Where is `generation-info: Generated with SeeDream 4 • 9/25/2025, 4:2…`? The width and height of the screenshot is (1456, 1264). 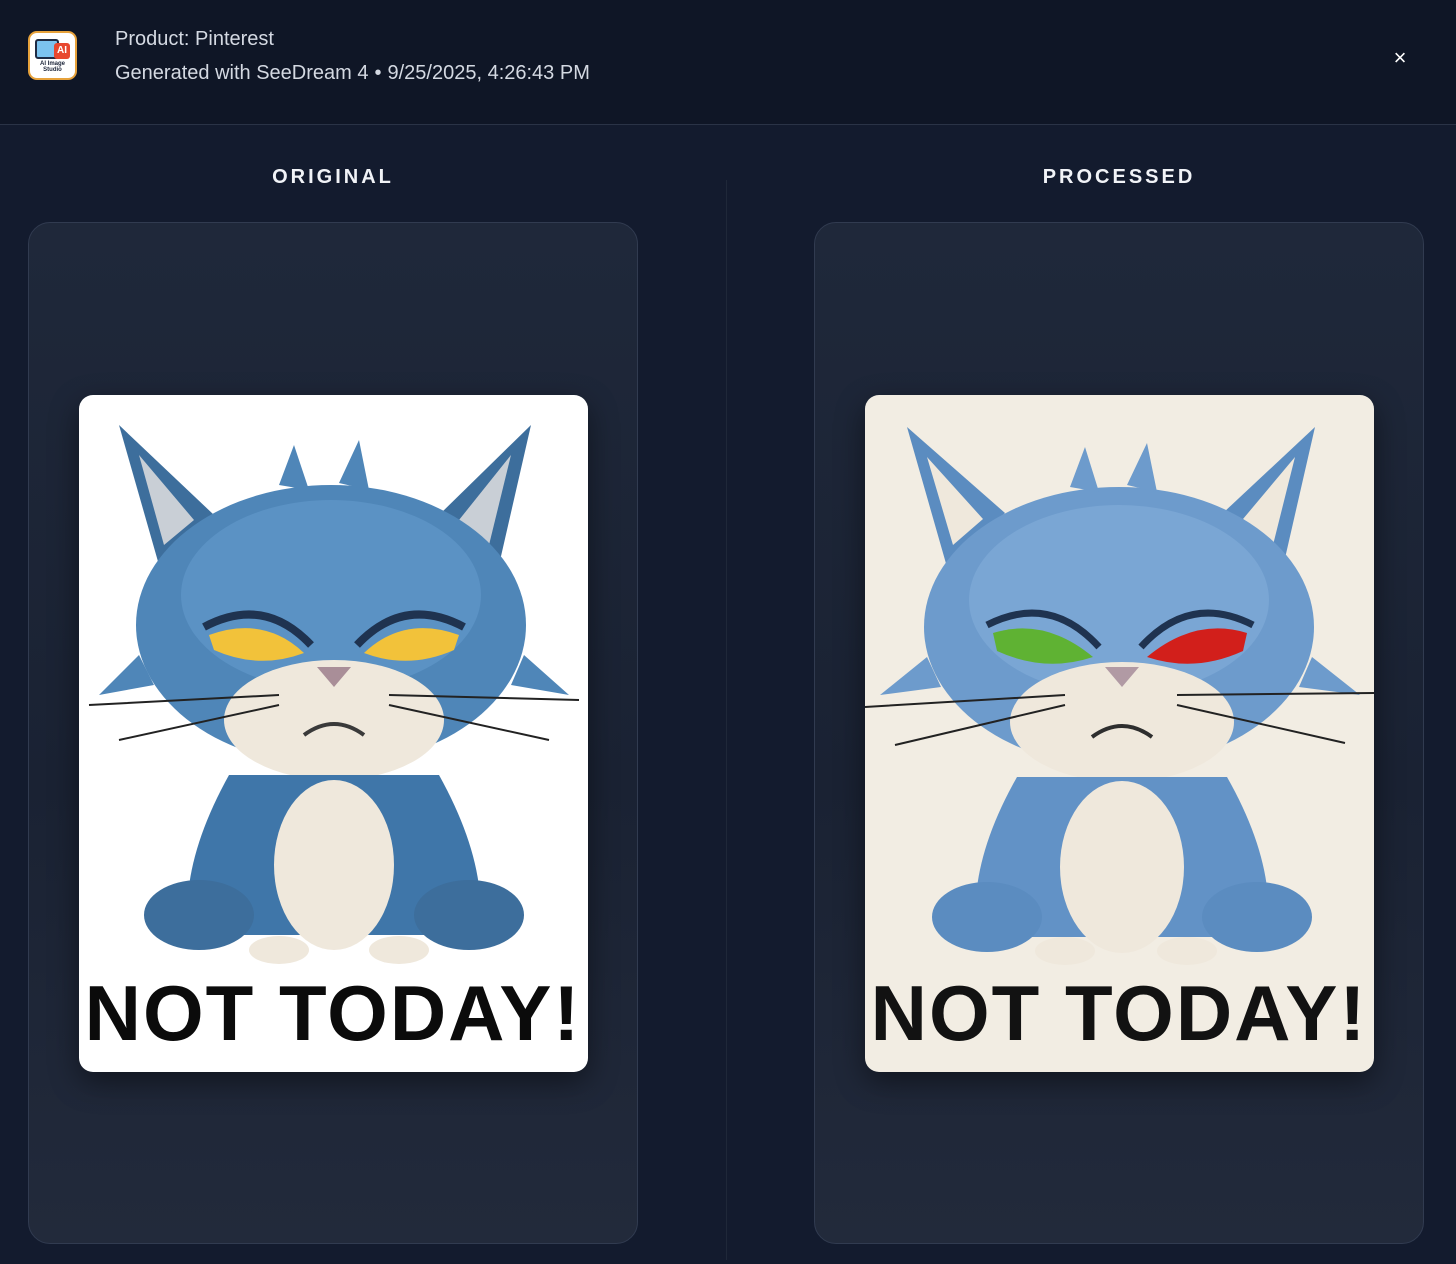 generation-info: Generated with SeeDream 4 • 9/25/2025, 4:2… is located at coordinates (352, 73).